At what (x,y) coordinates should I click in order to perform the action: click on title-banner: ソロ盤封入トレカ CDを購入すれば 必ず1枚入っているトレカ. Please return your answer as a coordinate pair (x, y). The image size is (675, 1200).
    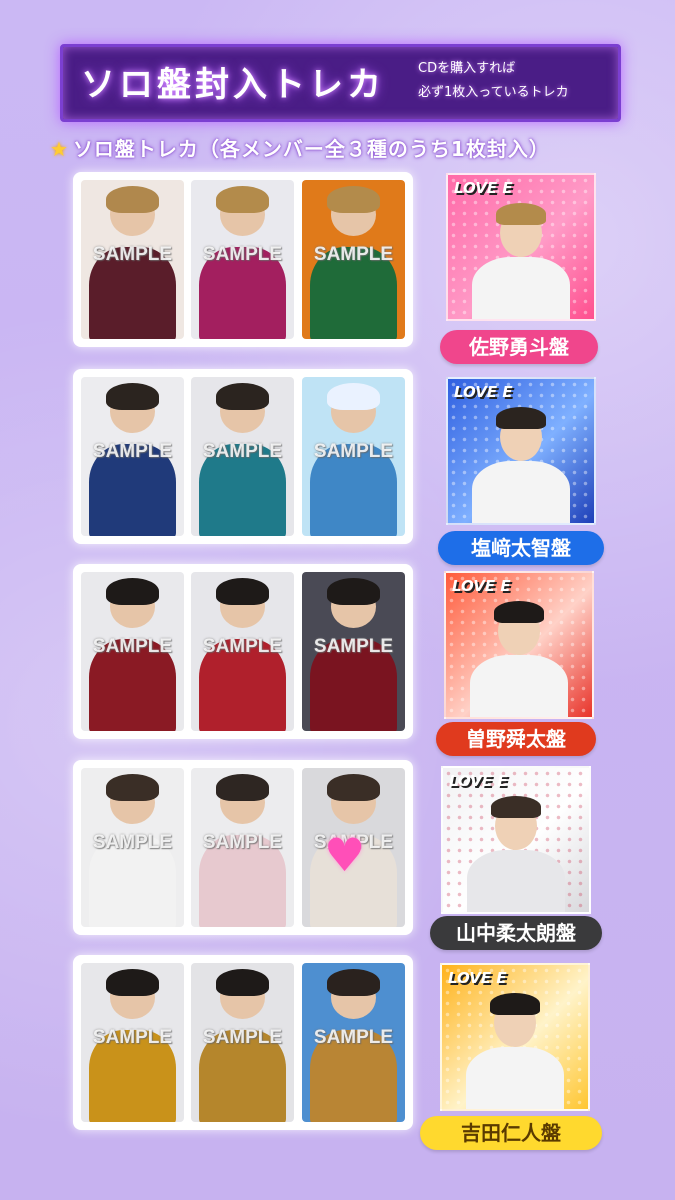
    Looking at the image, I should click on (340, 83).